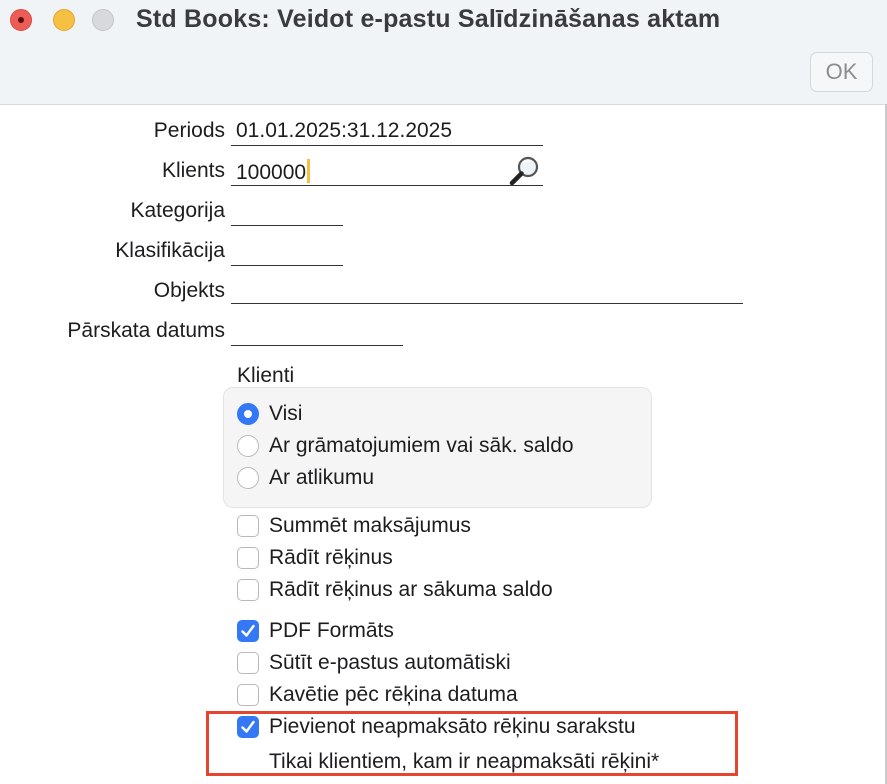 The height and width of the screenshot is (784, 887). I want to click on ok-button: OK, so click(841, 72).